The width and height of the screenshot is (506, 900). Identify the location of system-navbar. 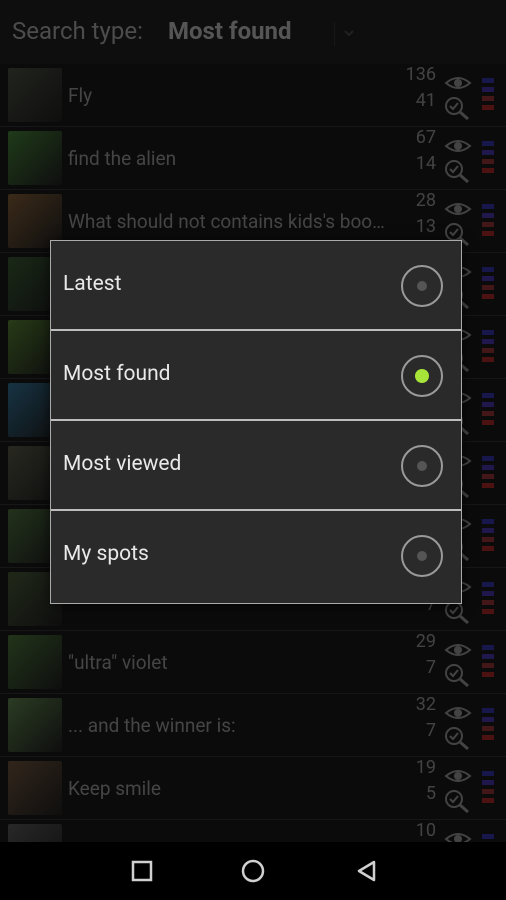
(253, 871).